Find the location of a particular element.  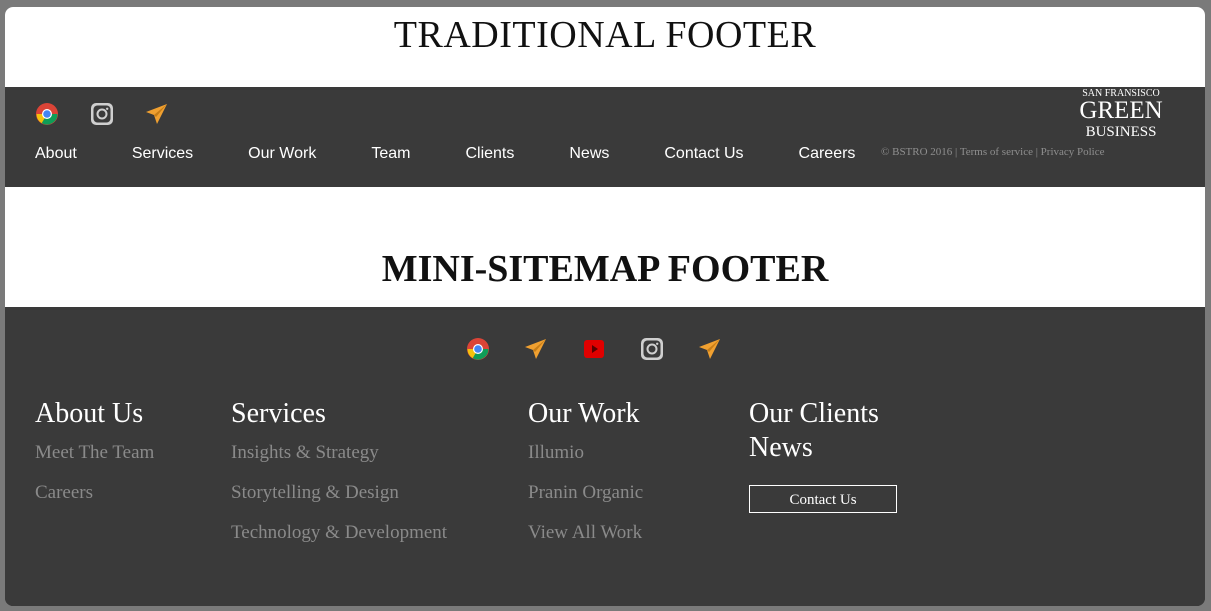

mini-sitemap-footer-title: MINI-SITEMAP FOOTER is located at coordinates (605, 269).